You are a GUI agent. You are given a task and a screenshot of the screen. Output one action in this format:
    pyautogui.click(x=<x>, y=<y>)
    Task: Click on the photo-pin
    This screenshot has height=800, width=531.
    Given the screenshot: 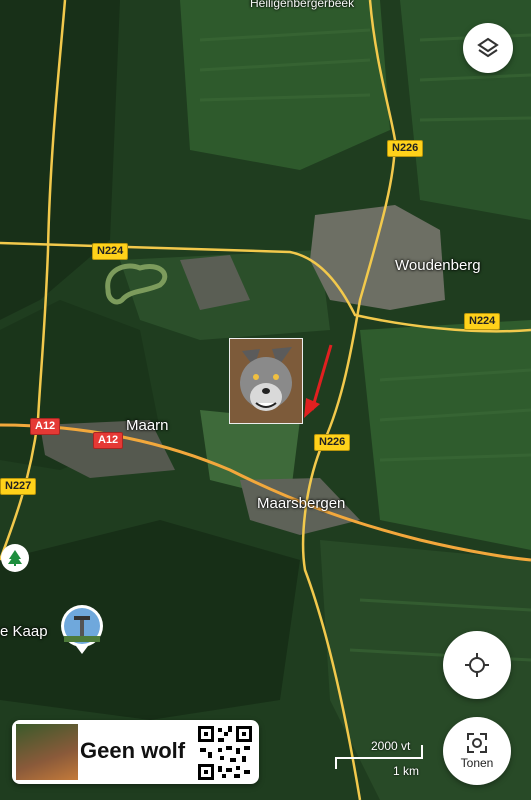 What is the action you would take?
    pyautogui.click(x=82, y=629)
    